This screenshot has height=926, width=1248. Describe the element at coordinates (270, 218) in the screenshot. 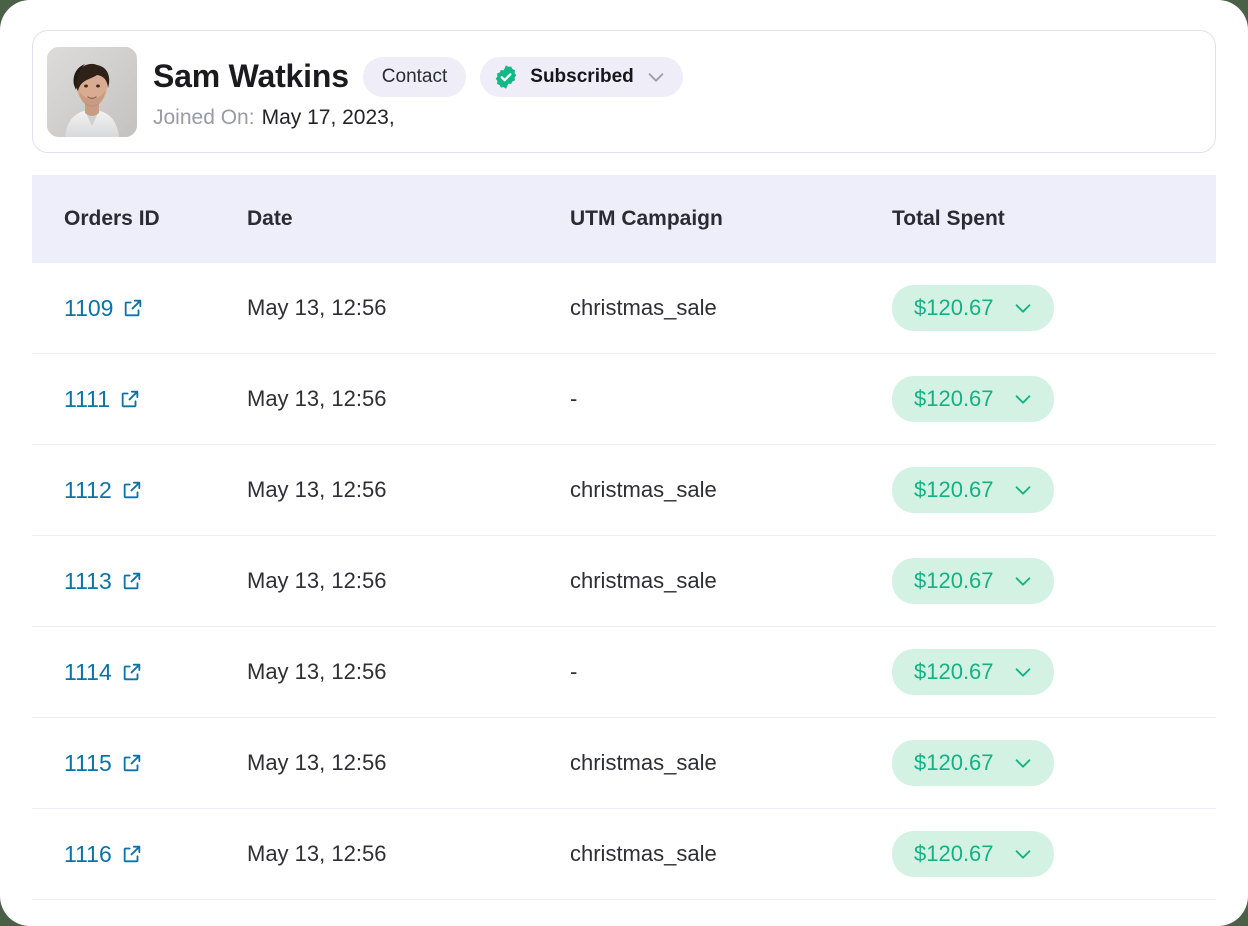

I see `column-header-date: Date` at that location.